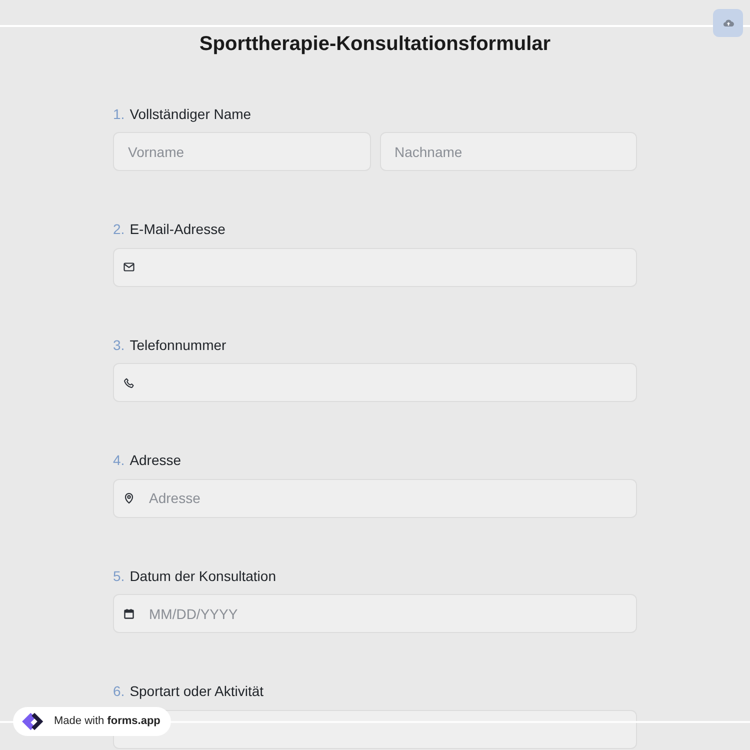 This screenshot has width=750, height=750. I want to click on upload-button, so click(728, 23).